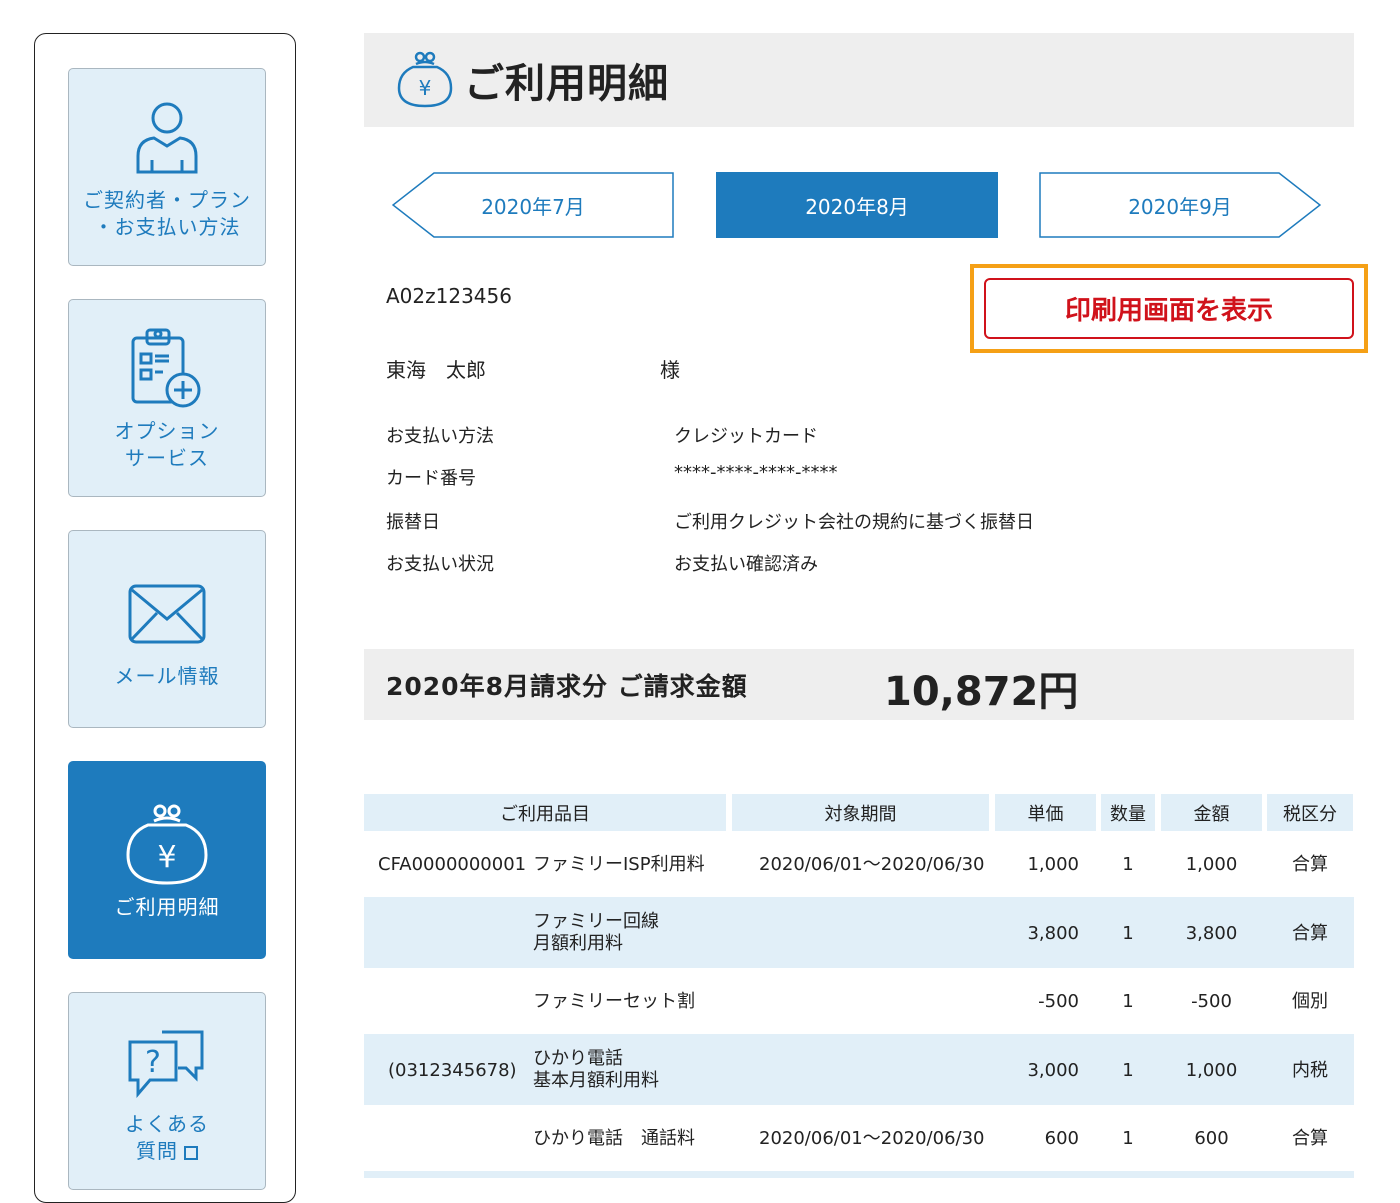 This screenshot has height=1203, width=1400. I want to click on billing-total-bar: 2020年8月請求分 ご請求金額 10,872円, so click(859, 684).